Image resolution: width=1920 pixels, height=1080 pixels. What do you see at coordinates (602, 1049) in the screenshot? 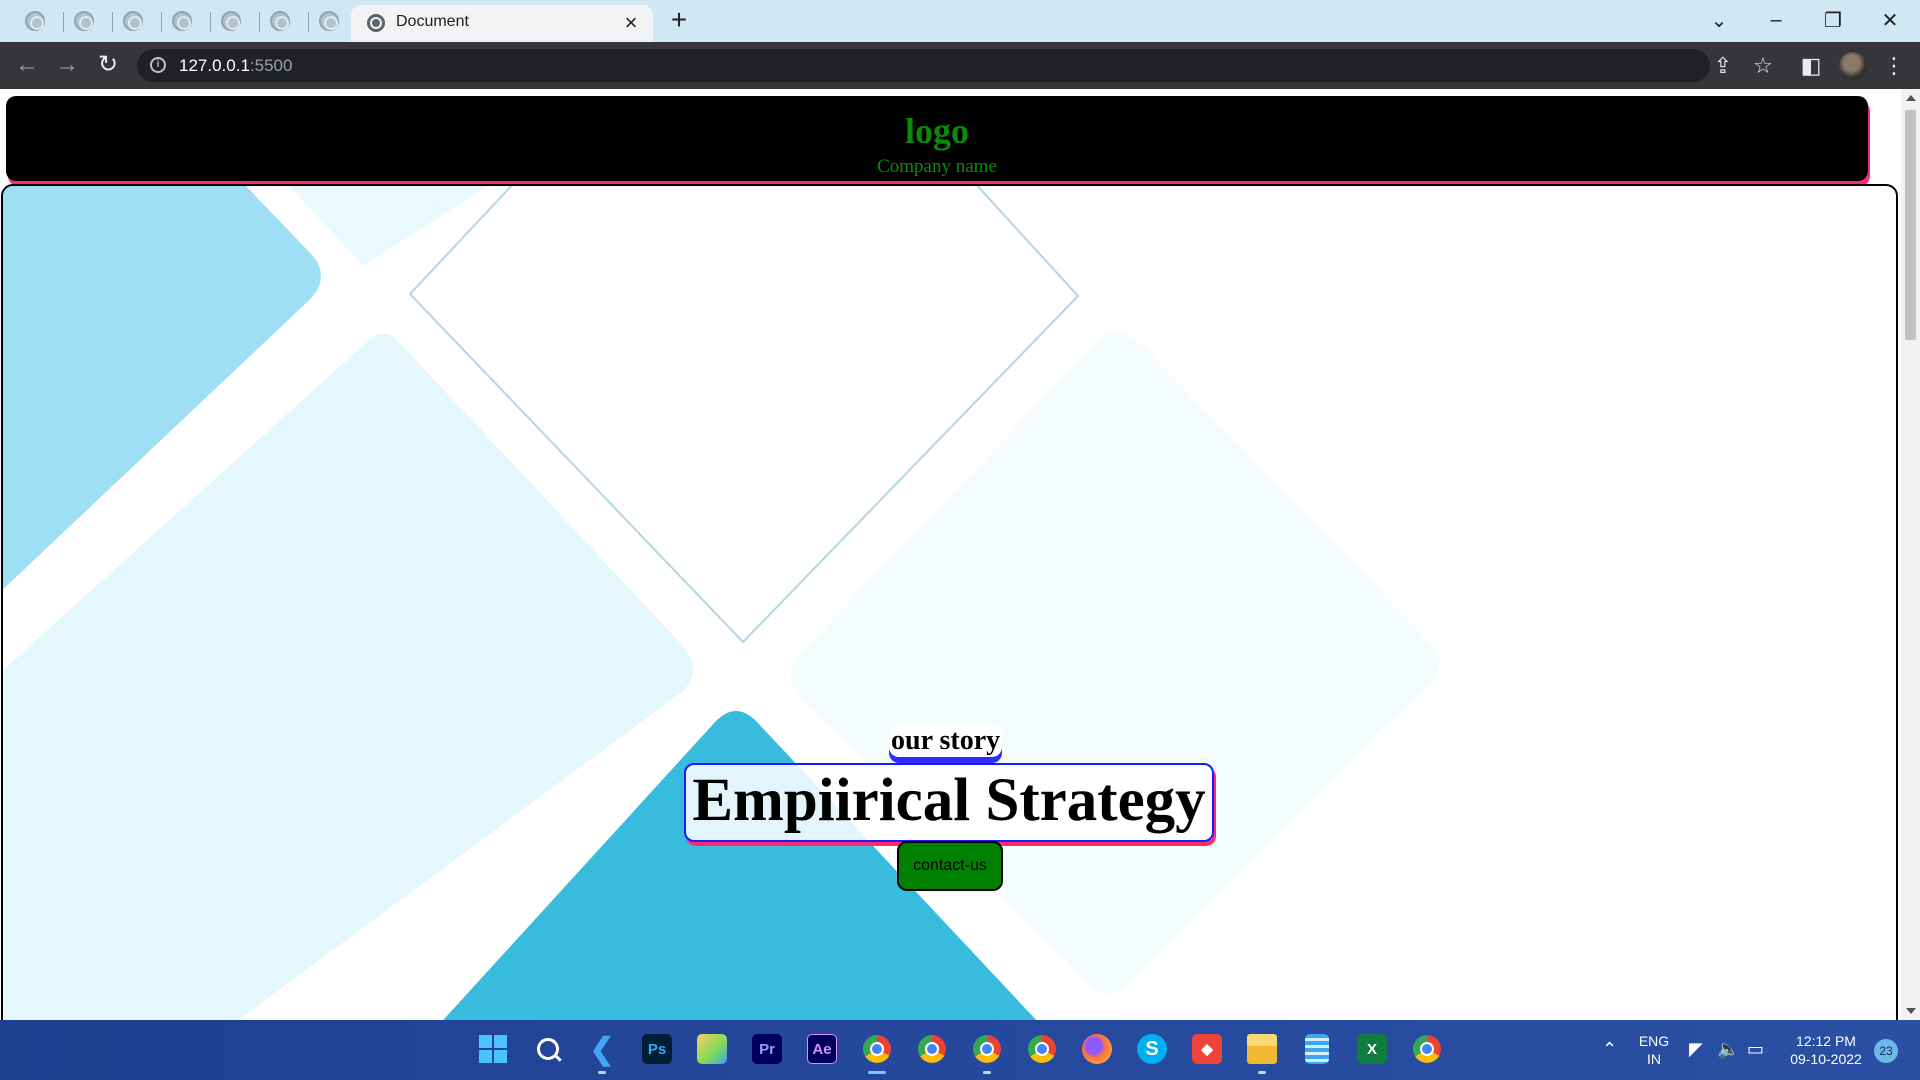
I see `vscode-icon: ❮` at bounding box center [602, 1049].